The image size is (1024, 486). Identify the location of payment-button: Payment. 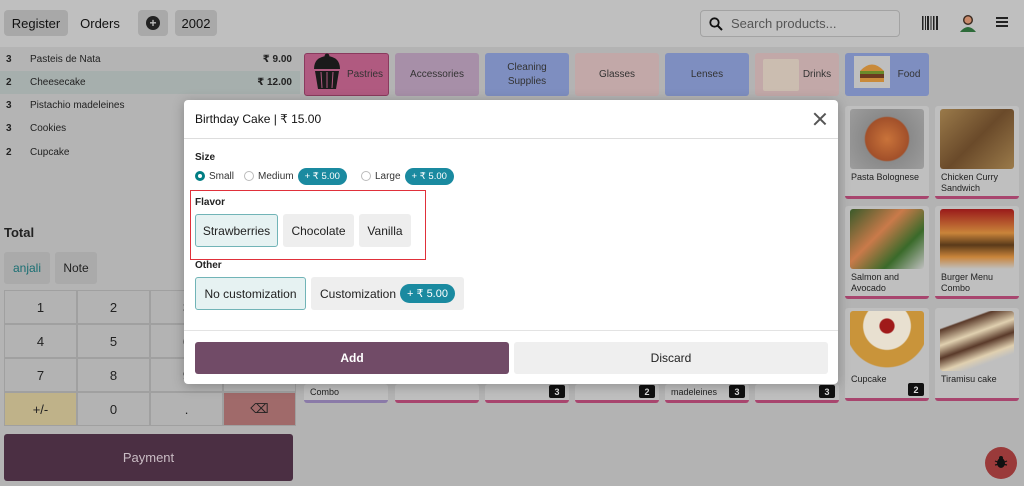
(148, 457).